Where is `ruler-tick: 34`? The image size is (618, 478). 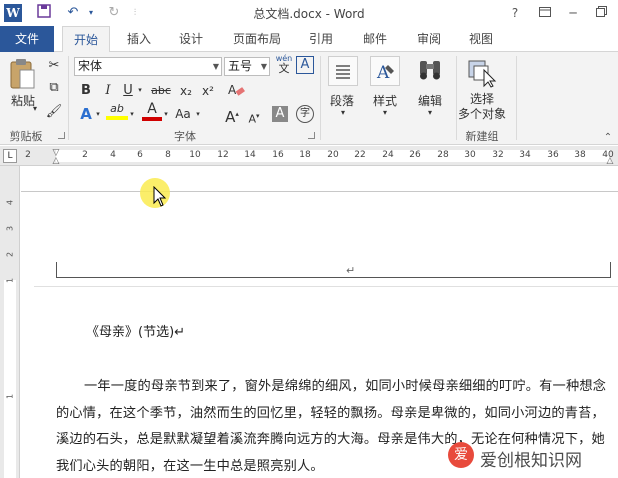
ruler-tick: 34 is located at coordinates (525, 155).